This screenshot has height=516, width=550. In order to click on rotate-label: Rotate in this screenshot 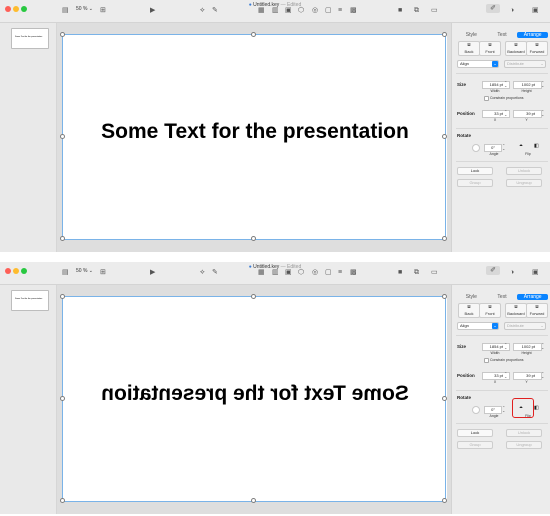, I will do `click(464, 135)`.